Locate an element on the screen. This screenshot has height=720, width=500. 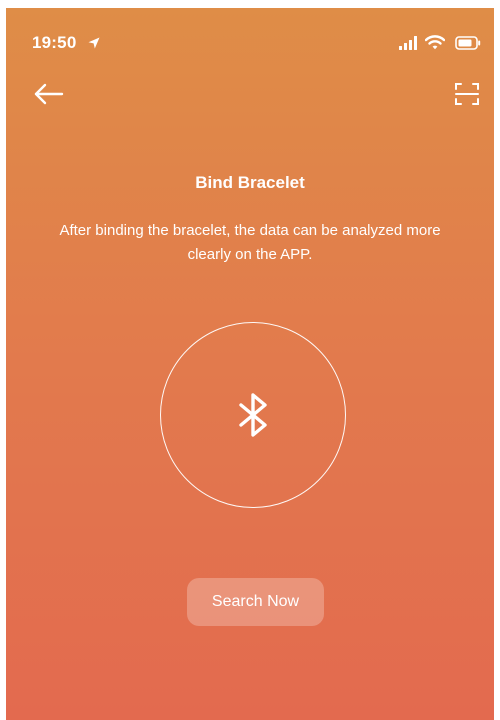
wifi-icon is located at coordinates (435, 42).